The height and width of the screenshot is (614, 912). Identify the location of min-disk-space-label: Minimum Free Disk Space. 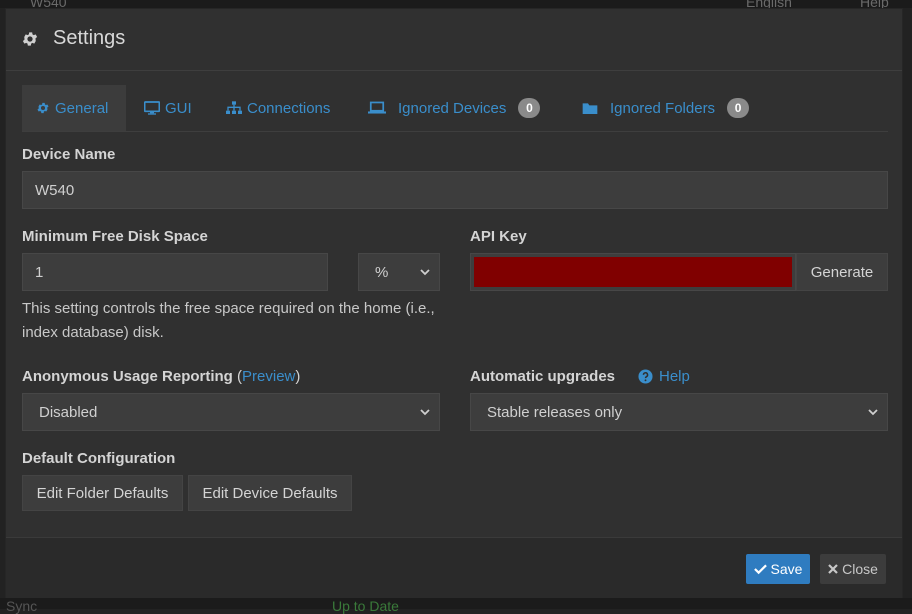
(115, 236).